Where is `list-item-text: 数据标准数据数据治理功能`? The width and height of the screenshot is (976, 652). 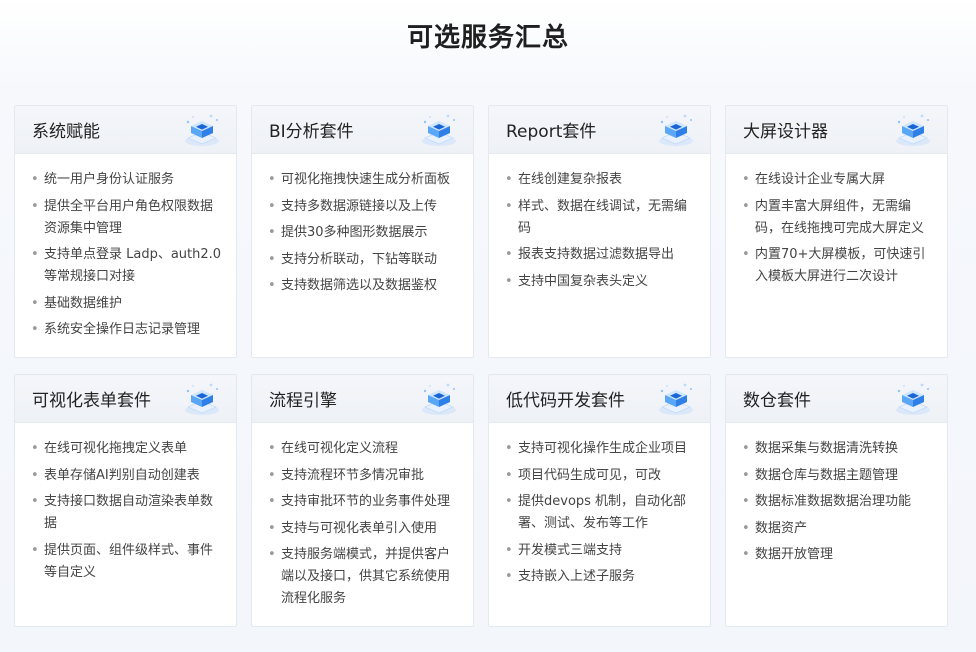
list-item-text: 数据标准数据数据治理功能 is located at coordinates (833, 501).